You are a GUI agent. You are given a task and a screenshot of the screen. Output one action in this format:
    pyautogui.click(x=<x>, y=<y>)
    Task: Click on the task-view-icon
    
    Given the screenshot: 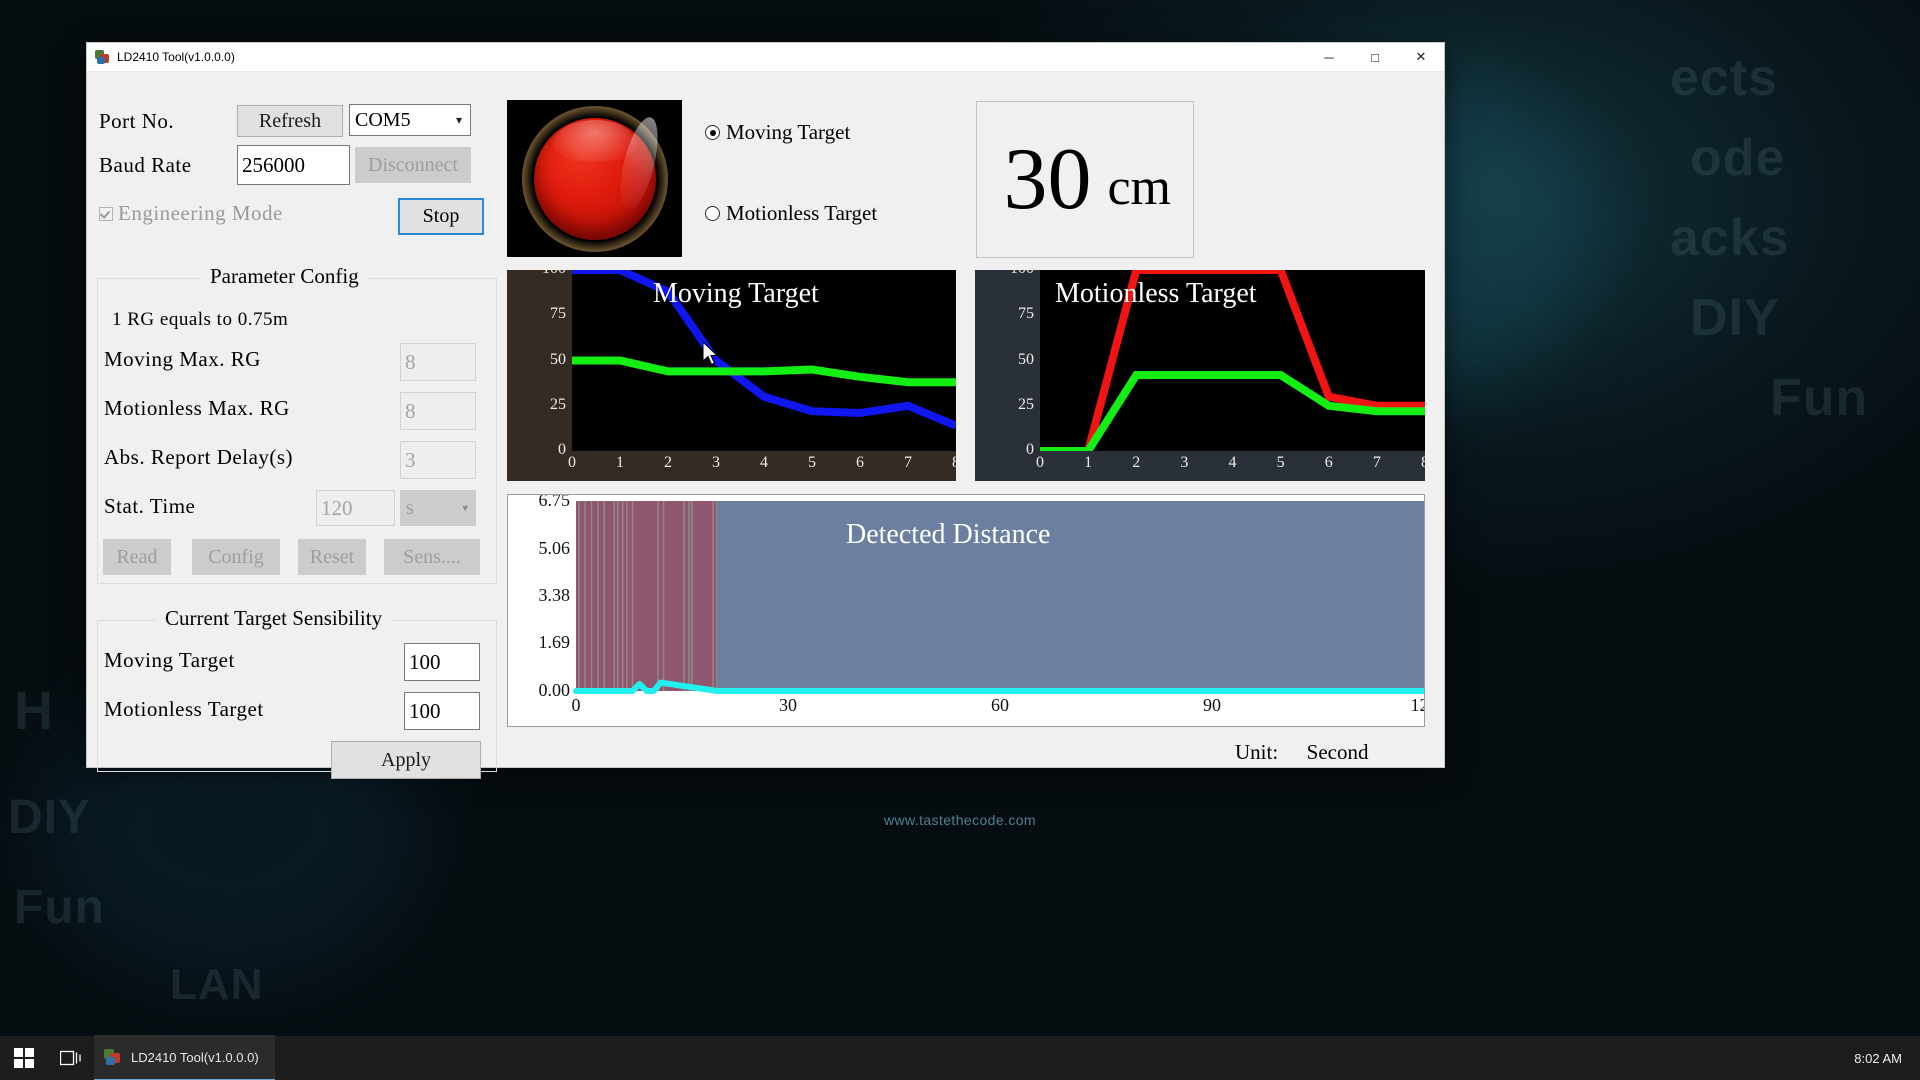 What is the action you would take?
    pyautogui.click(x=70, y=1058)
    